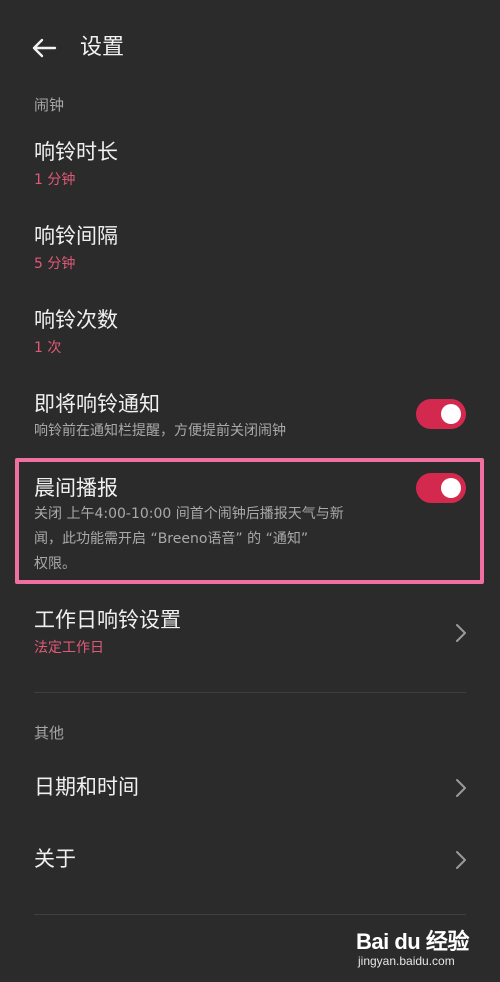  Describe the element at coordinates (250, 632) in the screenshot. I see `workday-item: 工作日响铃设置 法定工作日` at that location.